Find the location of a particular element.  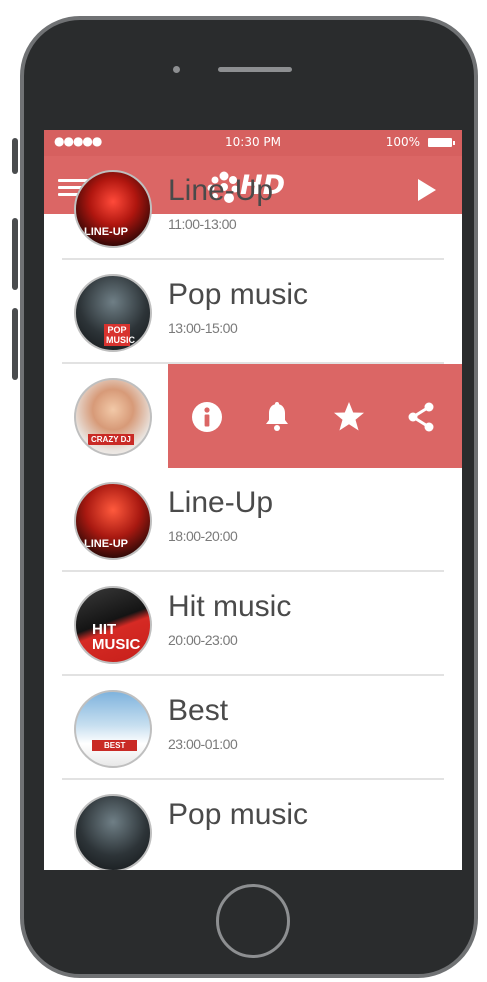

share-icon is located at coordinates (421, 417).